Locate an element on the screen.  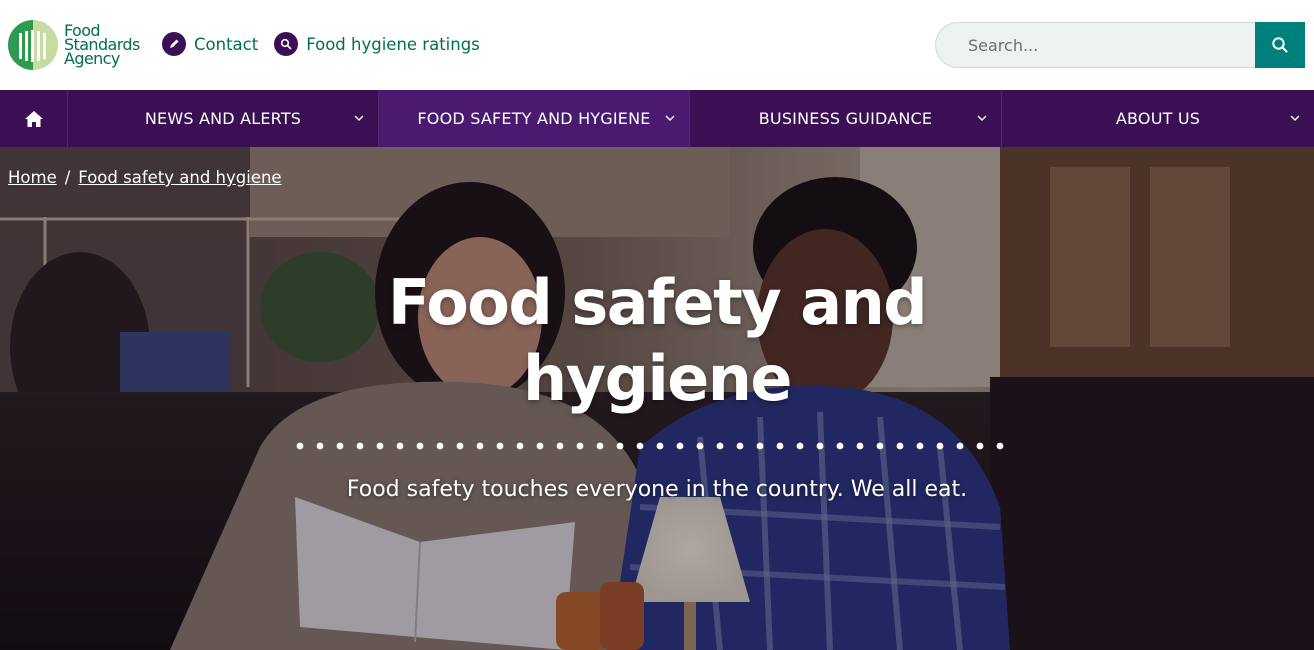
page-title-line-1: Food safety and is located at coordinates (657, 302).